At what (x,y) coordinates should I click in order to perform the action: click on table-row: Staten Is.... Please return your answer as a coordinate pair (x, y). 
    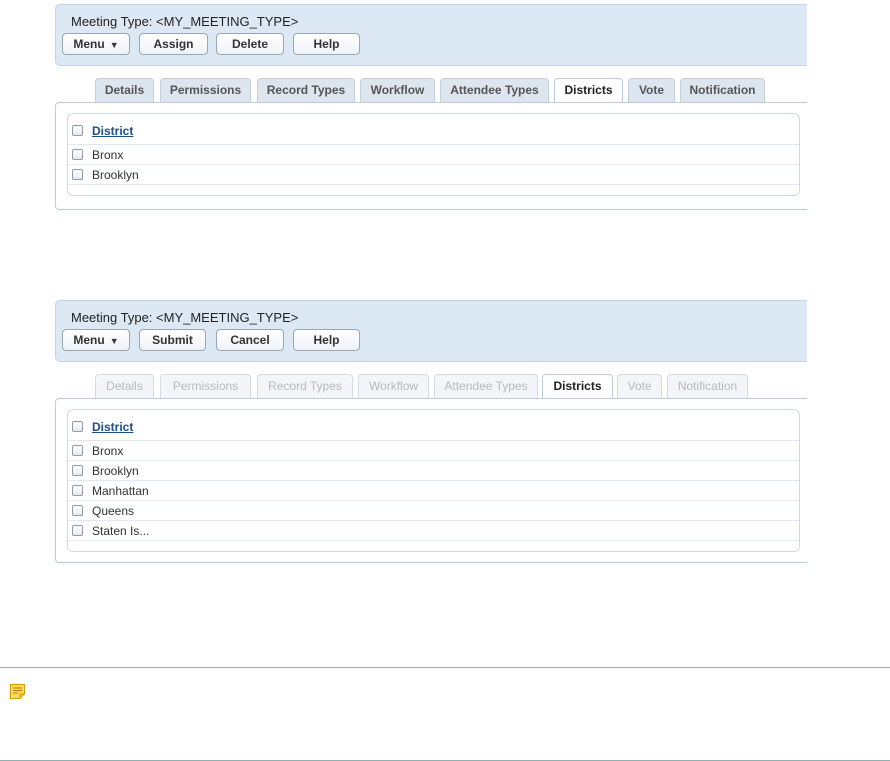
    Looking at the image, I should click on (433, 531).